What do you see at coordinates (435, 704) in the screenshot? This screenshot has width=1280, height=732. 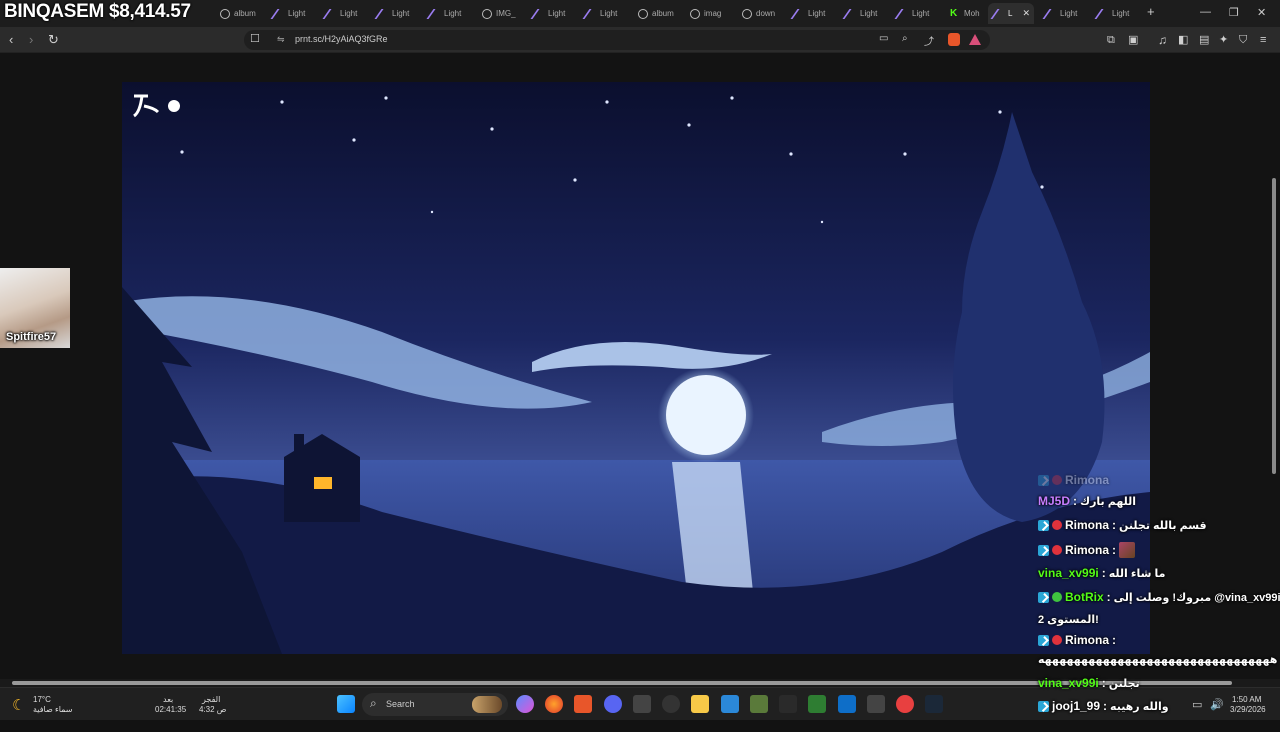 I see `taskbar-search-box: ⌕ Search` at bounding box center [435, 704].